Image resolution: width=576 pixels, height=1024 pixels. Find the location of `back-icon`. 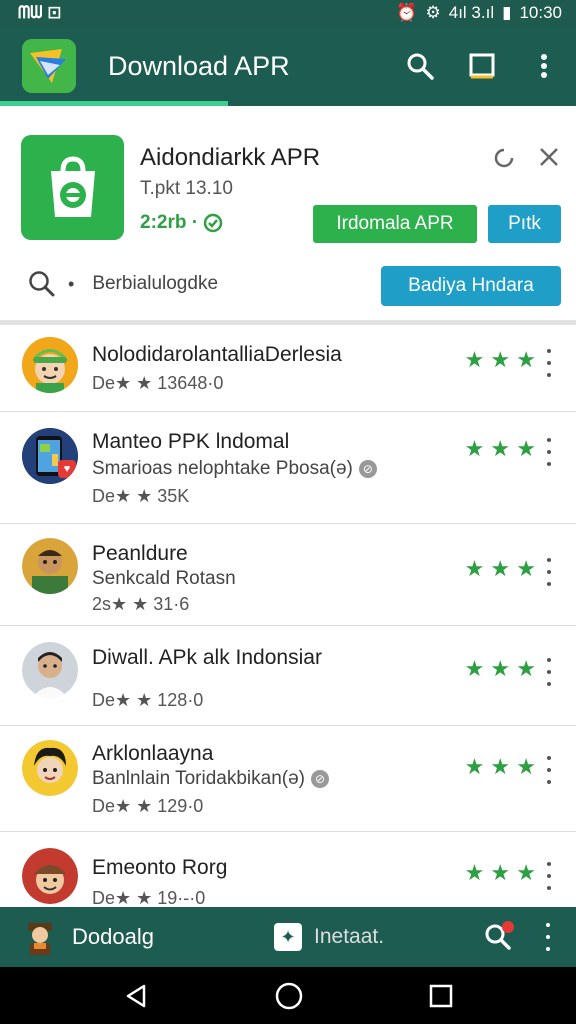

back-icon is located at coordinates (136, 996).